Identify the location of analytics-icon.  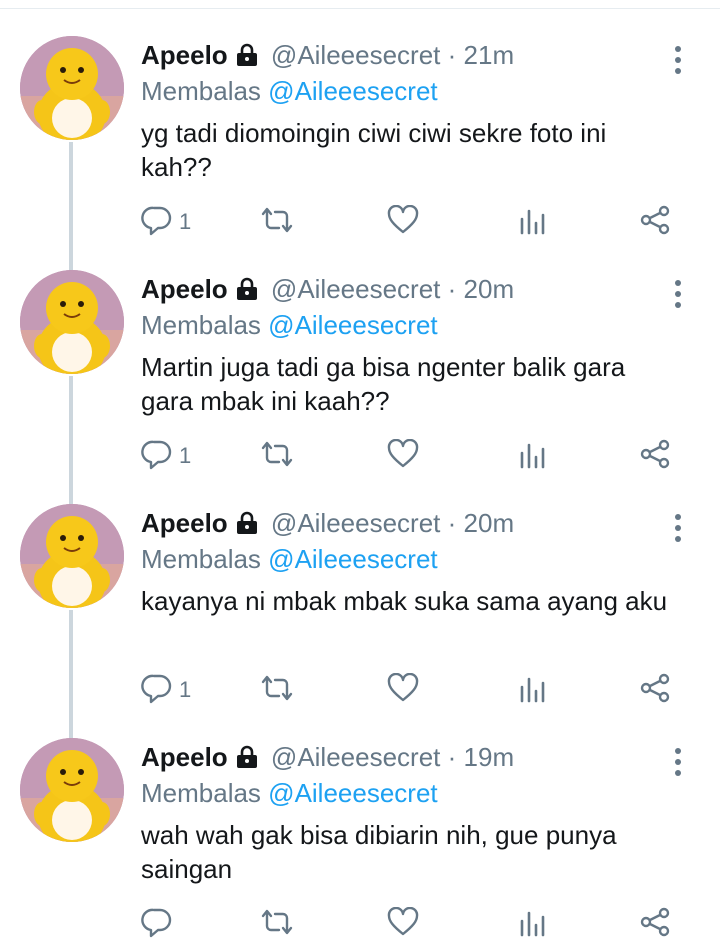
(532, 924).